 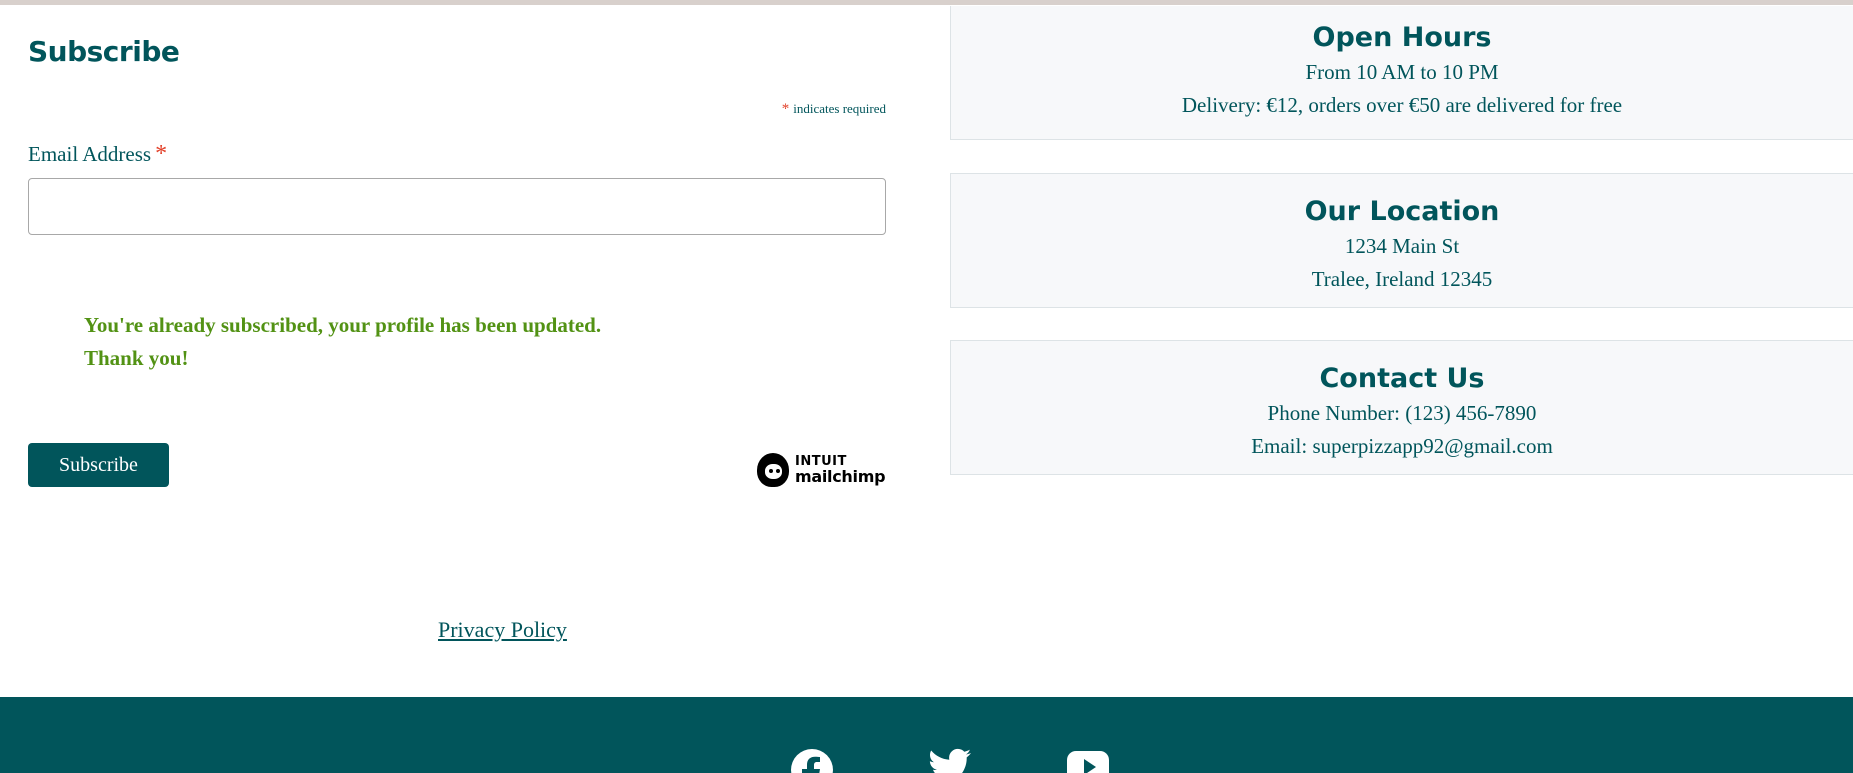 What do you see at coordinates (98, 465) in the screenshot?
I see `subscribe-button: Subscribe` at bounding box center [98, 465].